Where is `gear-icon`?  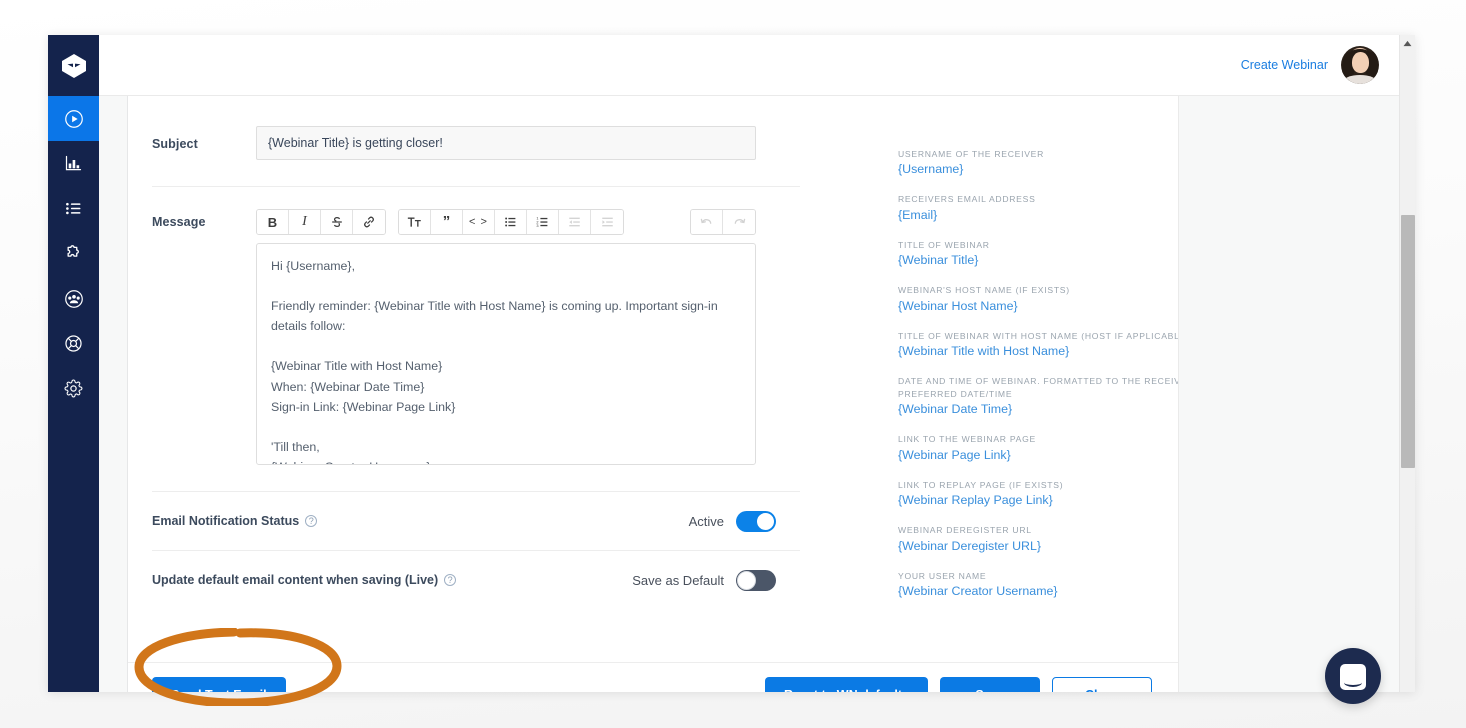 gear-icon is located at coordinates (73, 388).